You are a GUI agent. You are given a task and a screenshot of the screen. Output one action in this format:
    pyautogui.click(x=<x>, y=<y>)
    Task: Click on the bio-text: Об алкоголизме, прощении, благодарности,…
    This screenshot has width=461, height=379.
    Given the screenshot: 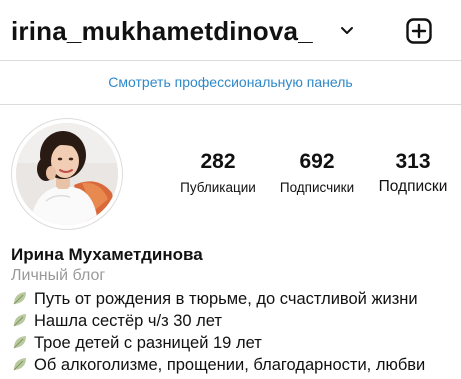 What is the action you would take?
    pyautogui.click(x=230, y=365)
    